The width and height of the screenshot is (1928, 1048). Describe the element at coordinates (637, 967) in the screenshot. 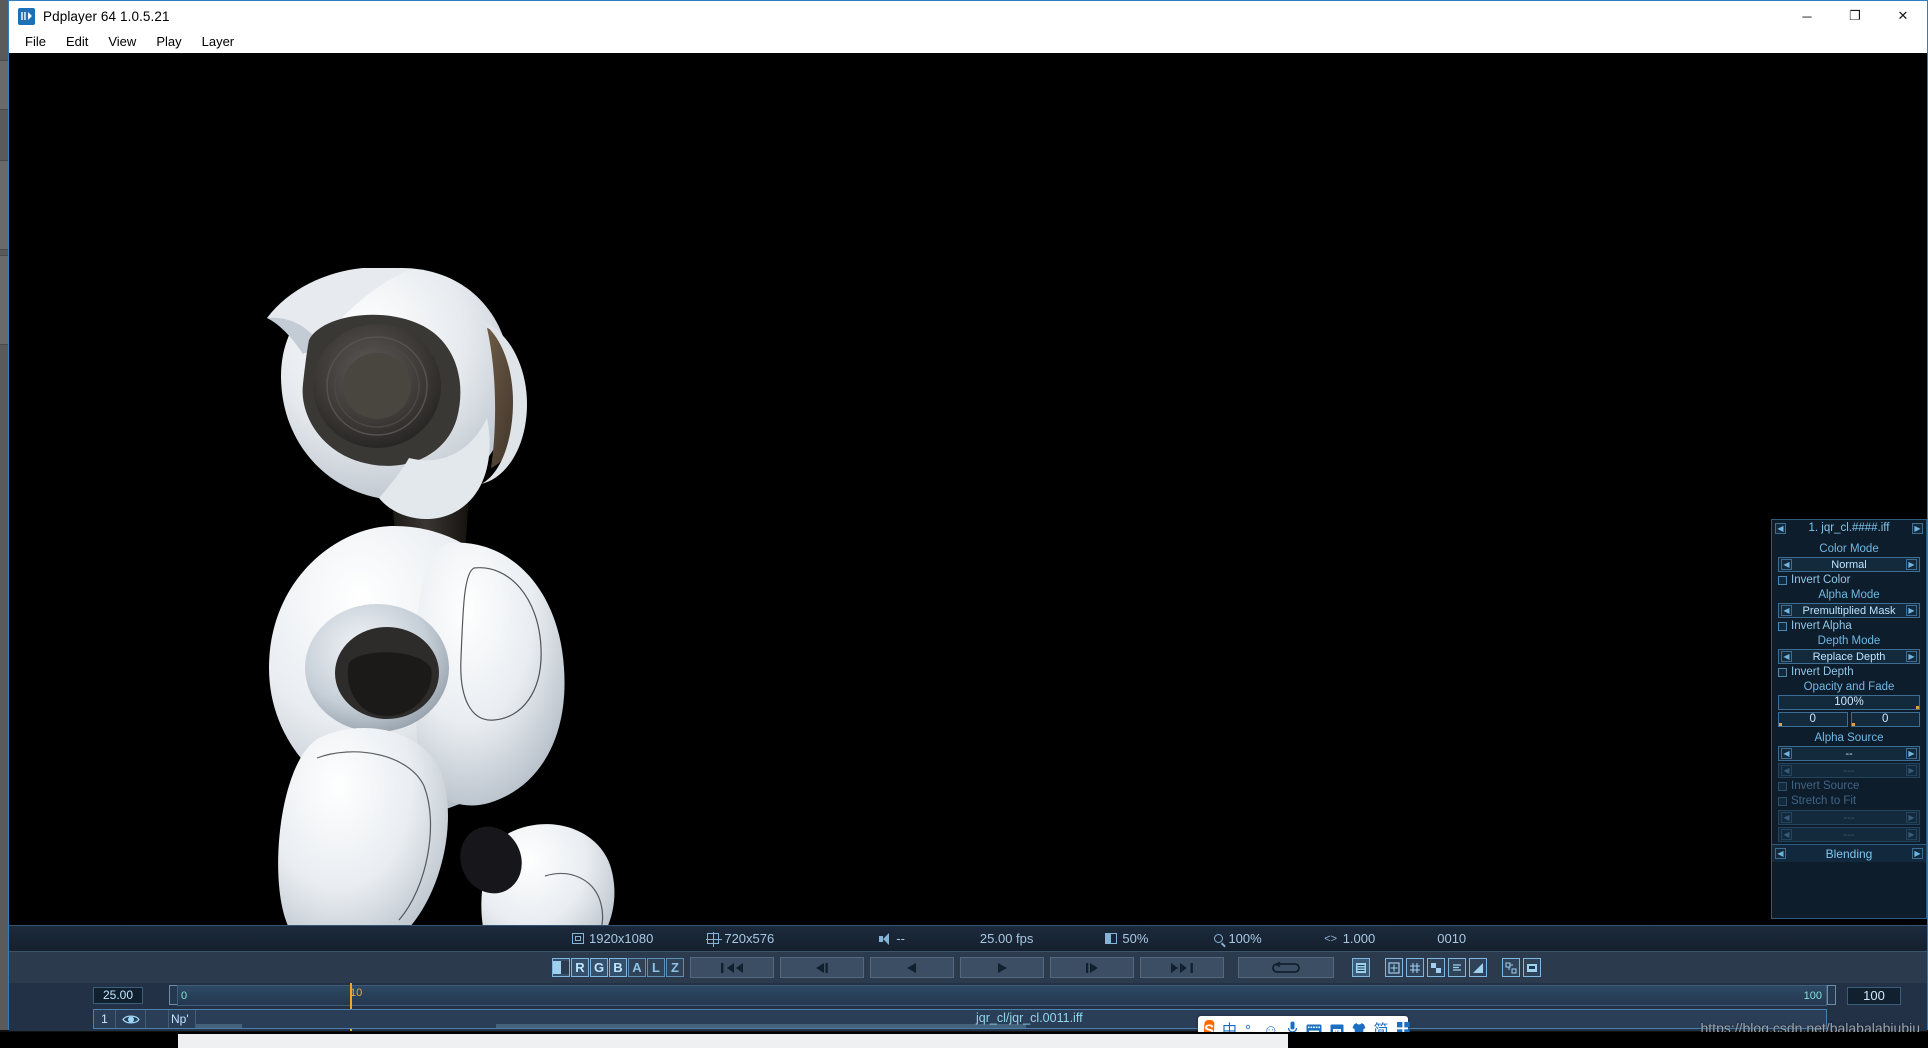

I see `channel-toggle-alpha: A` at that location.